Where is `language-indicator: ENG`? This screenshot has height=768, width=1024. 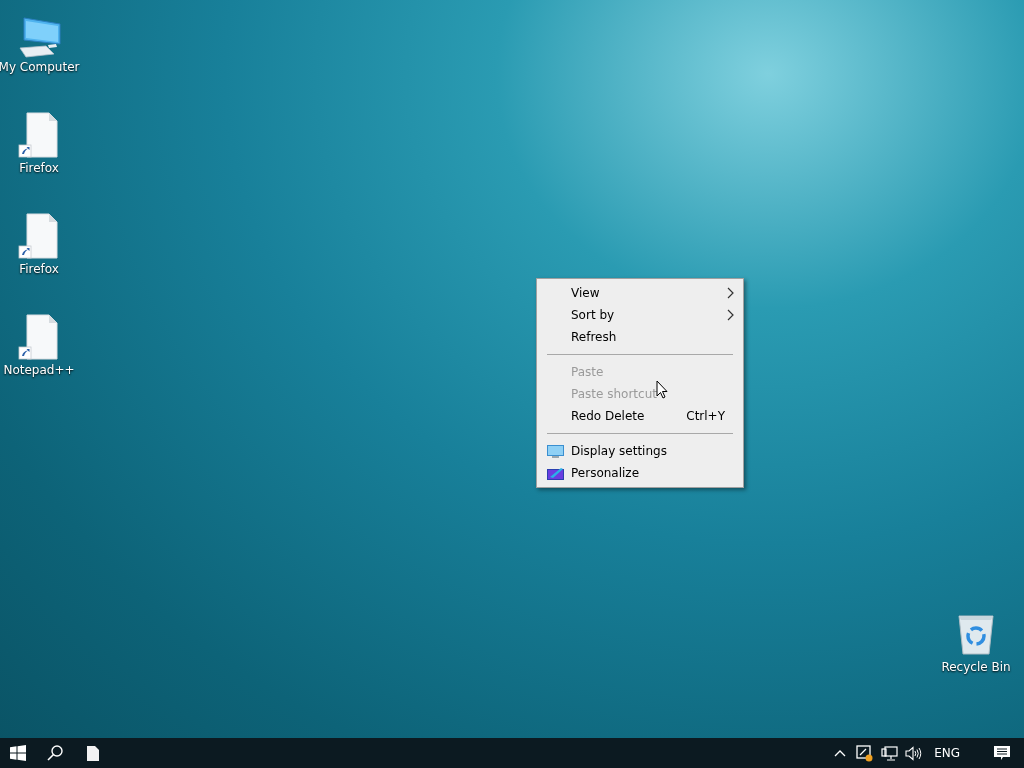 language-indicator: ENG is located at coordinates (947, 753).